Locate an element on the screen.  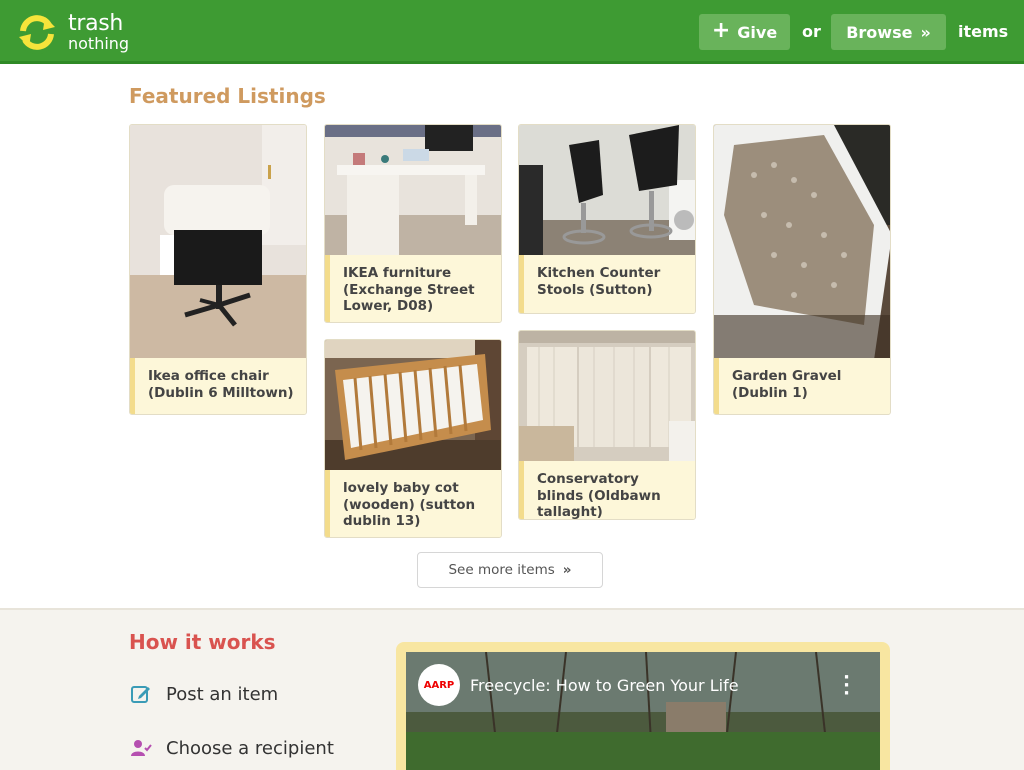
video-thumbnail is located at coordinates (643, 711).